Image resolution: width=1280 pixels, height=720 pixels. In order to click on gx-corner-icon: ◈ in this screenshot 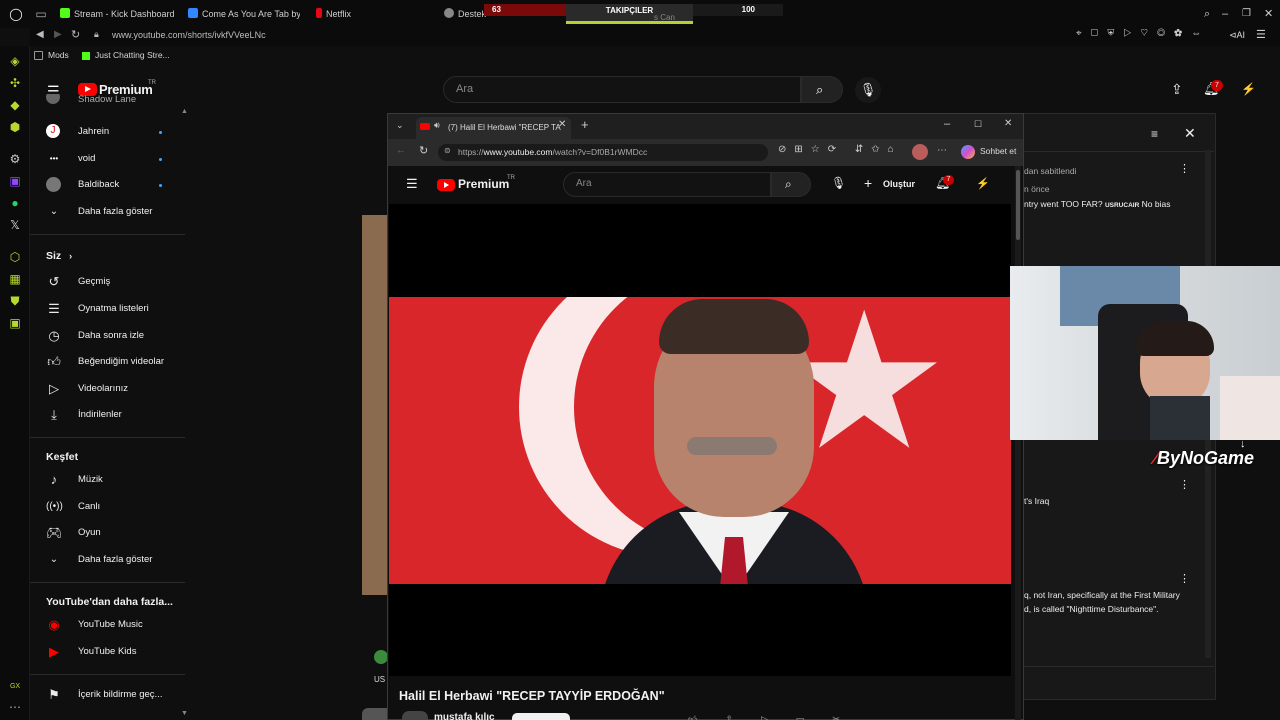, I will do `click(15, 61)`.